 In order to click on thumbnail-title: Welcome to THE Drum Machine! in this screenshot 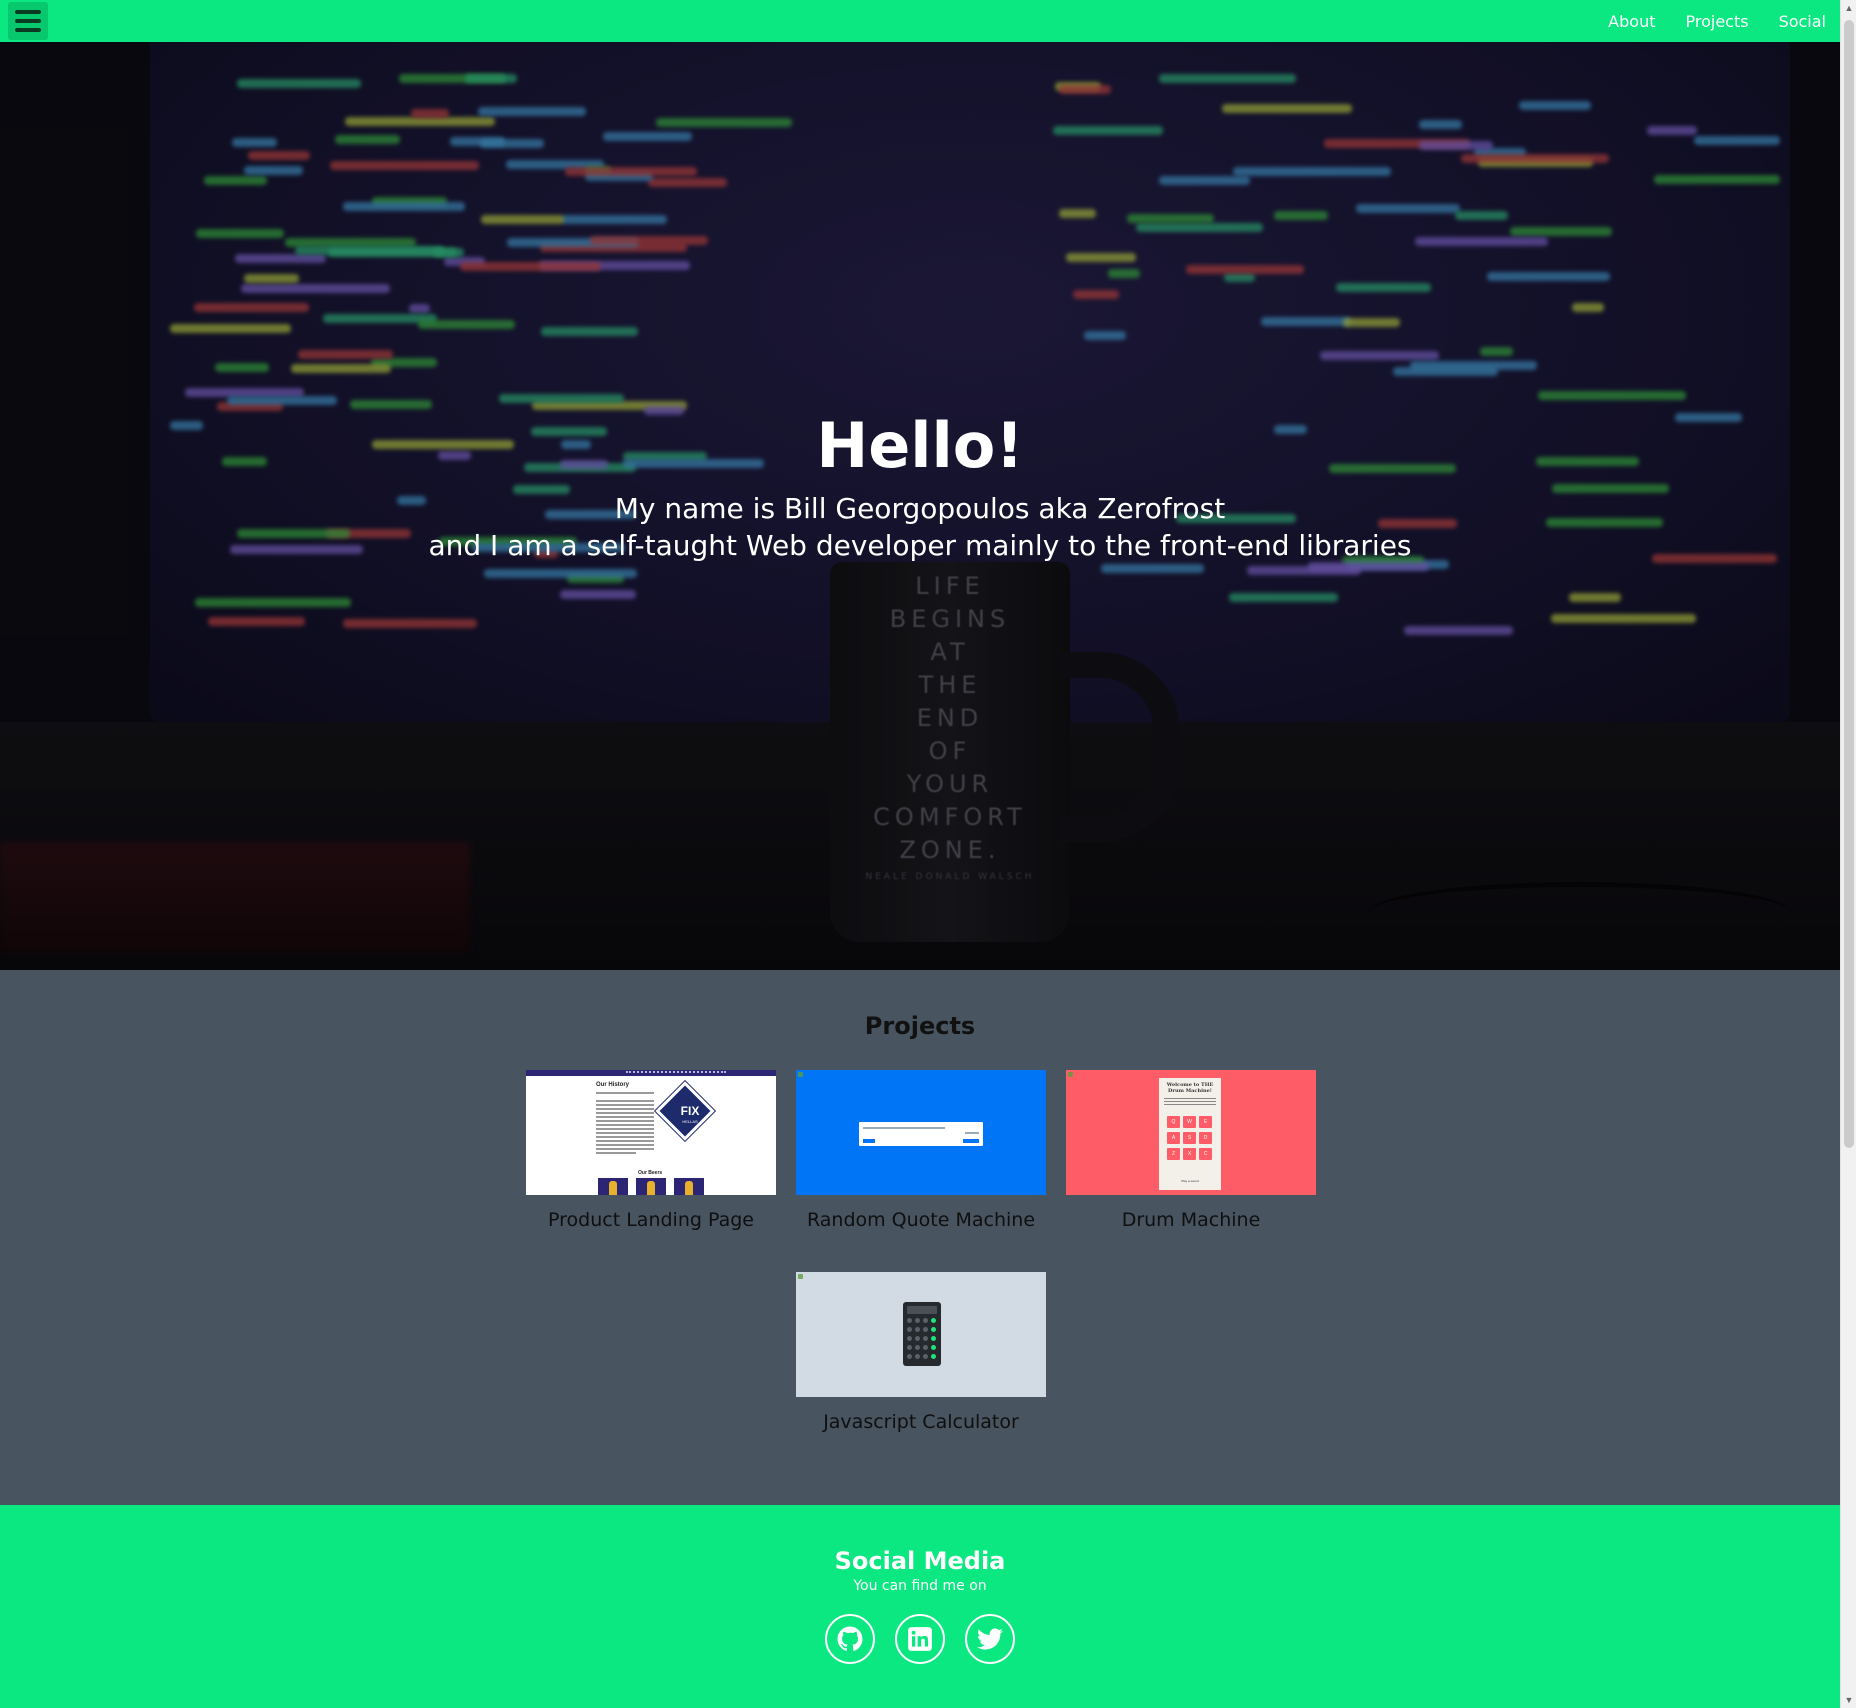, I will do `click(1190, 1088)`.